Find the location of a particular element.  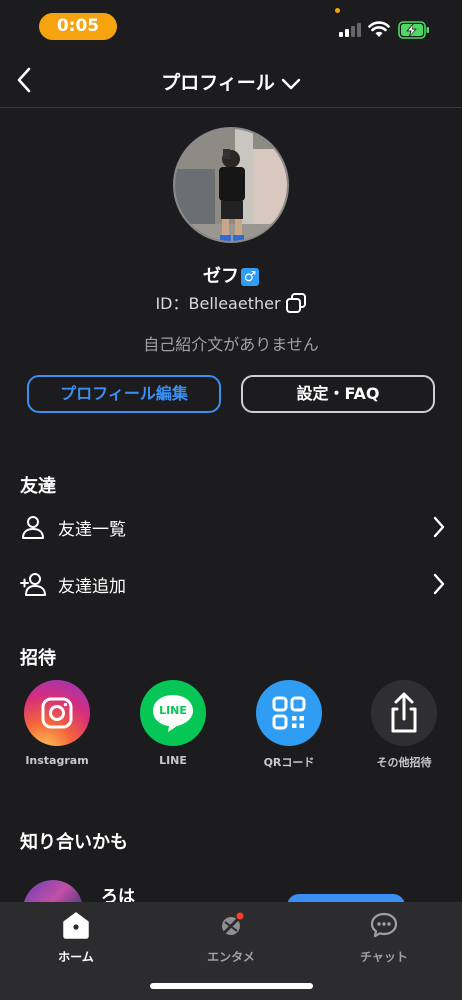

profile-avatar is located at coordinates (231, 185).